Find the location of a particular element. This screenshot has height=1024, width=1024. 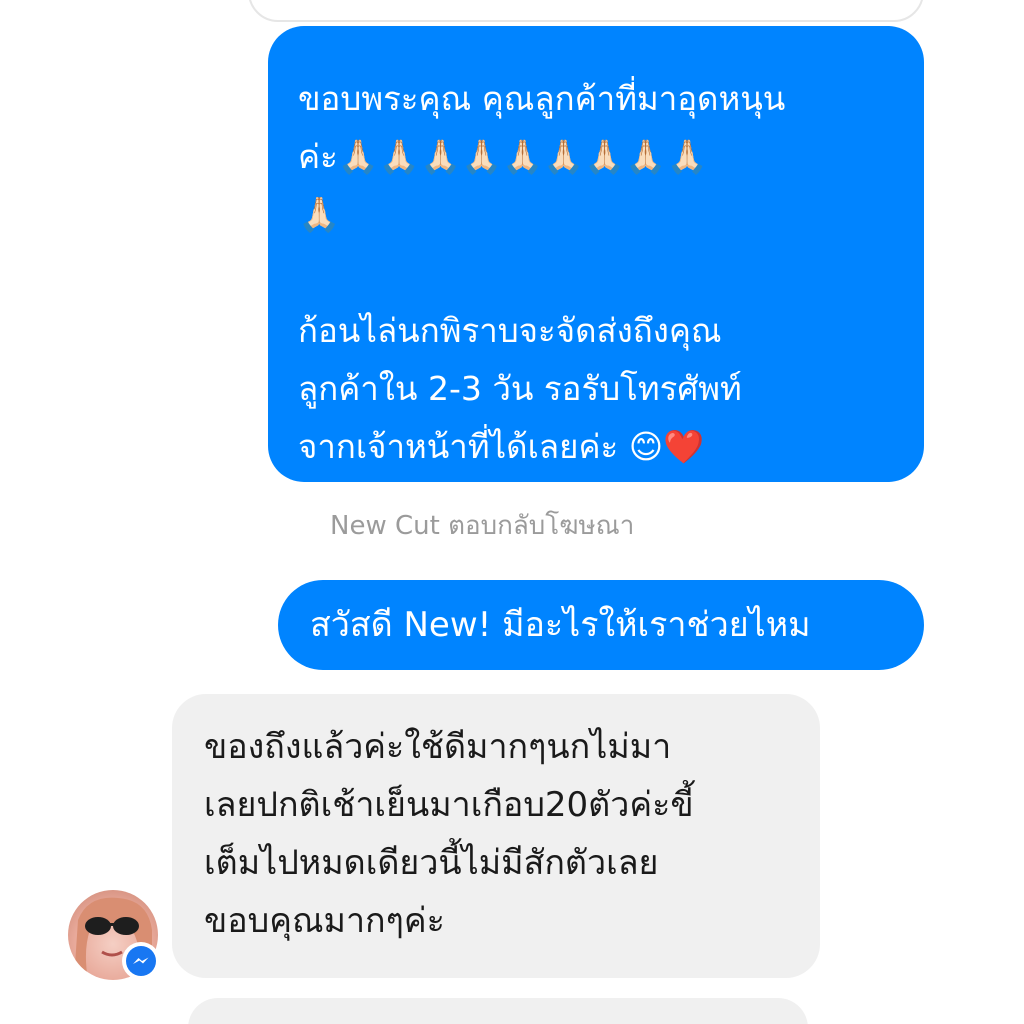

message-line: ขอบคุณมากๆค่ะ is located at coordinates (324, 921).